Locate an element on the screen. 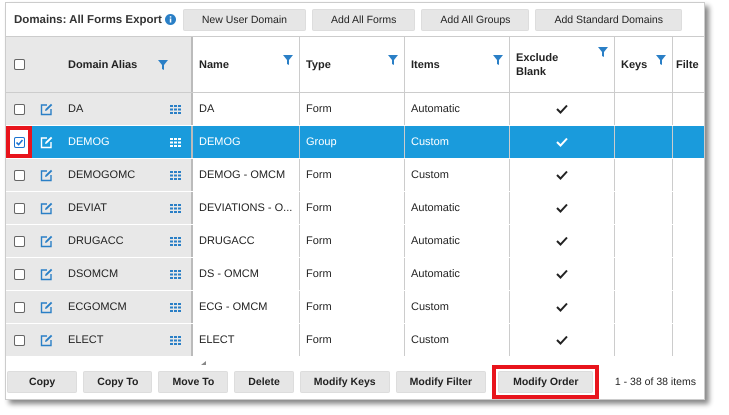 The image size is (729, 415). panel-title: Domains: All Forms Export is located at coordinates (88, 20).